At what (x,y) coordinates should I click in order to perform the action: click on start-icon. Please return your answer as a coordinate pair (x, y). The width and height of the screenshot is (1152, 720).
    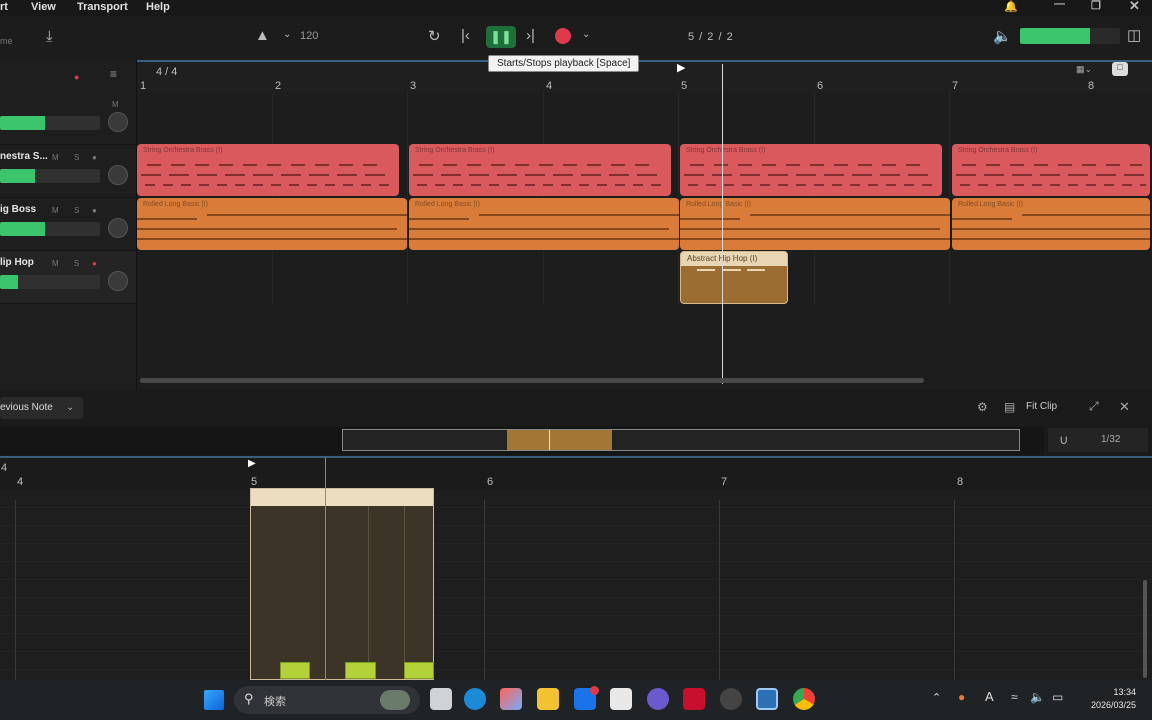
    Looking at the image, I should click on (214, 700).